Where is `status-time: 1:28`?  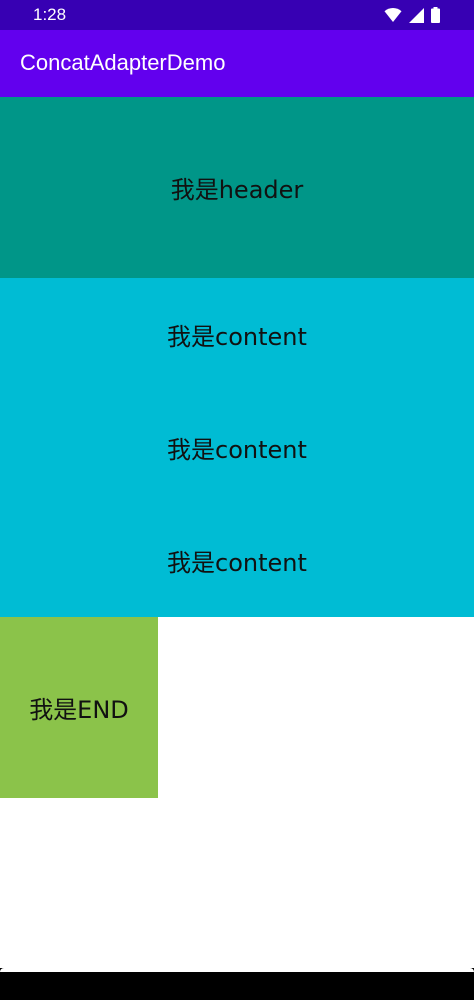
status-time: 1:28 is located at coordinates (50, 14).